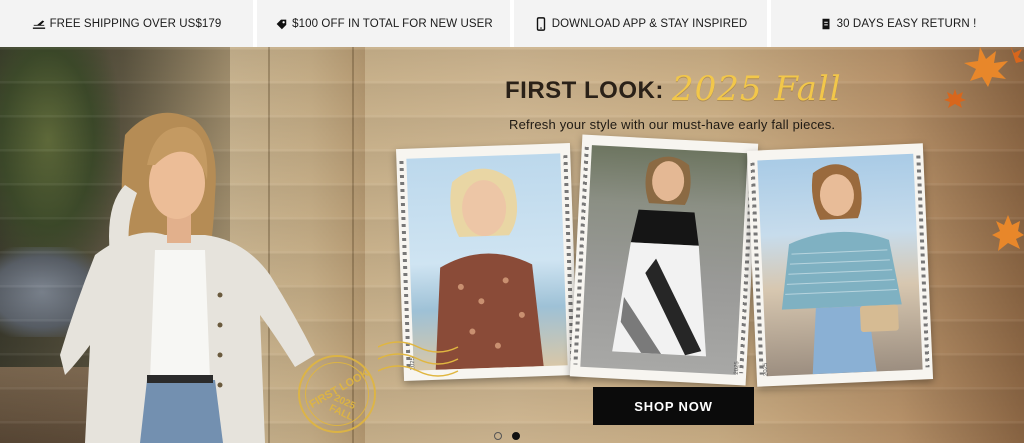 The height and width of the screenshot is (443, 1024). Describe the element at coordinates (649, 23) in the screenshot. I see `promo-label: DOWNLOAD APP & STAY INSPIRED` at that location.